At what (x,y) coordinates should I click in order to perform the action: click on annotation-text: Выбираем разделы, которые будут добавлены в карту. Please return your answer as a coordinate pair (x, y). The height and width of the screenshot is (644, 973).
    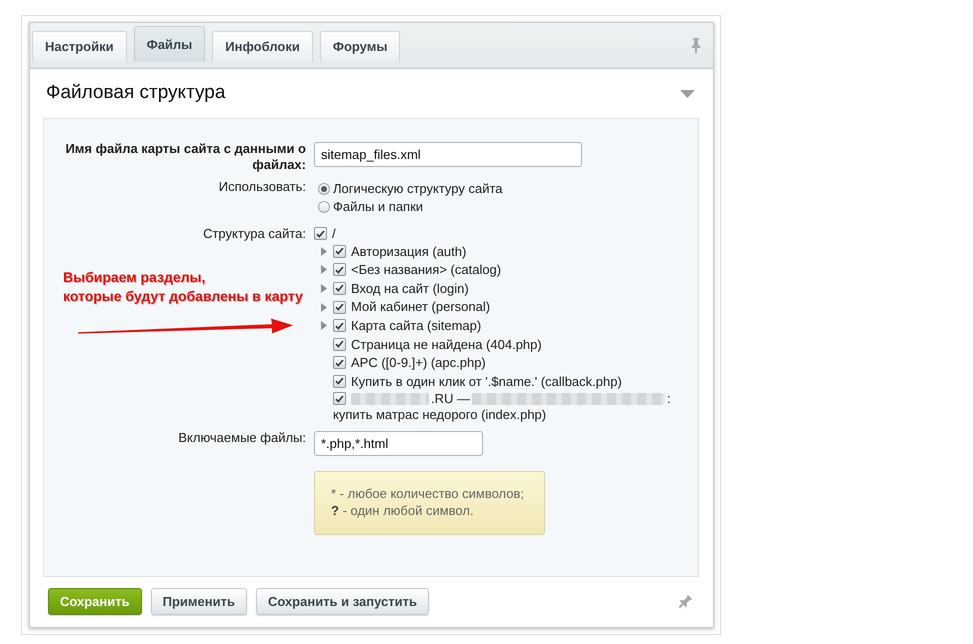
    Looking at the image, I should click on (183, 287).